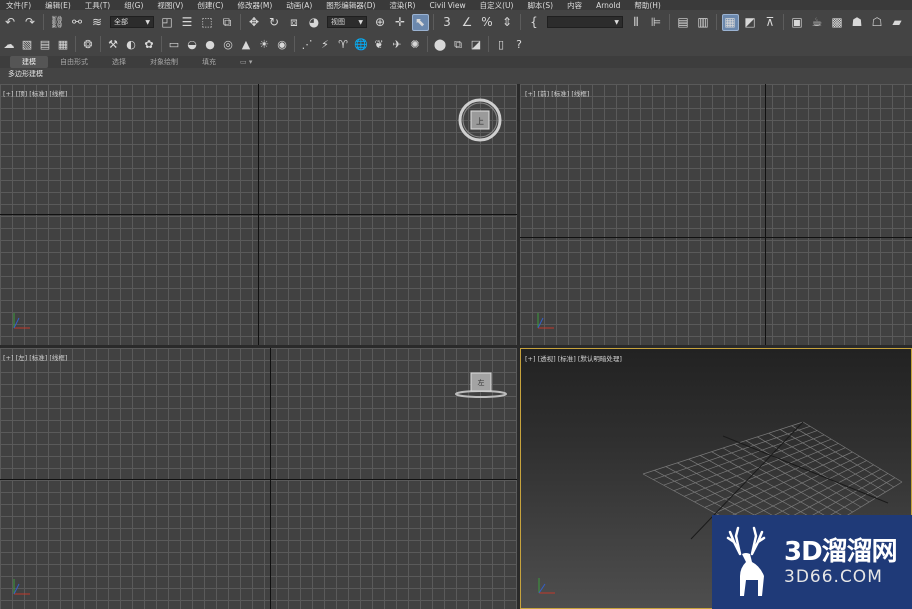  Describe the element at coordinates (683, 22) in the screenshot. I see `toggle-scene-explorer-icon: ▤` at that location.